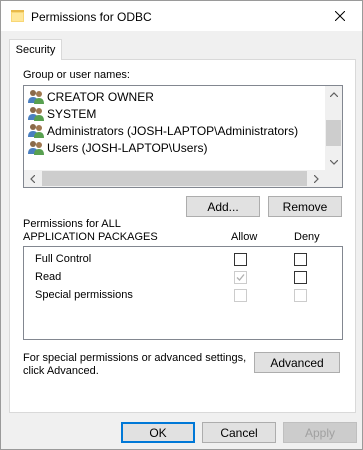  Describe the element at coordinates (127, 147) in the screenshot. I see `user-name: Users (JOSH-LAPTOP\Users)` at that location.